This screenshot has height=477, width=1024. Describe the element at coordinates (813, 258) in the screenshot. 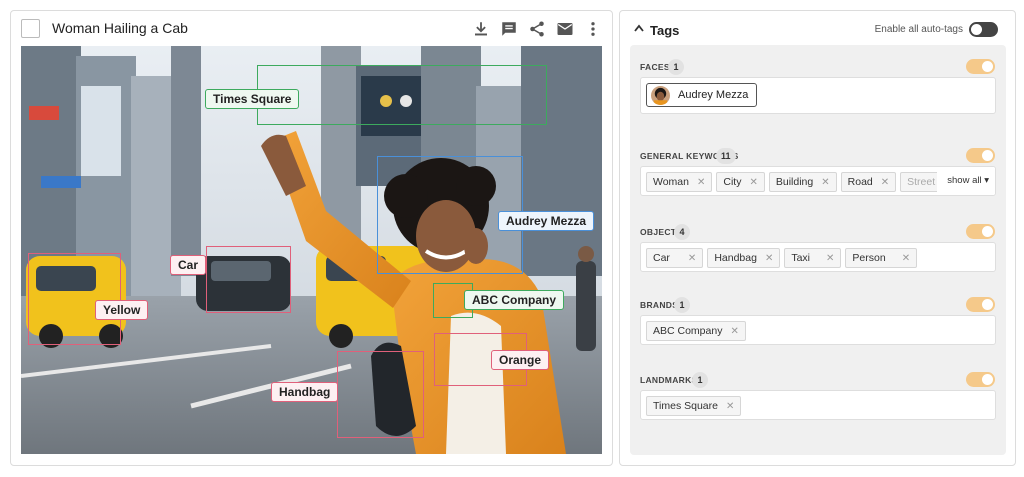

I see `chip: Taxi ✕` at that location.